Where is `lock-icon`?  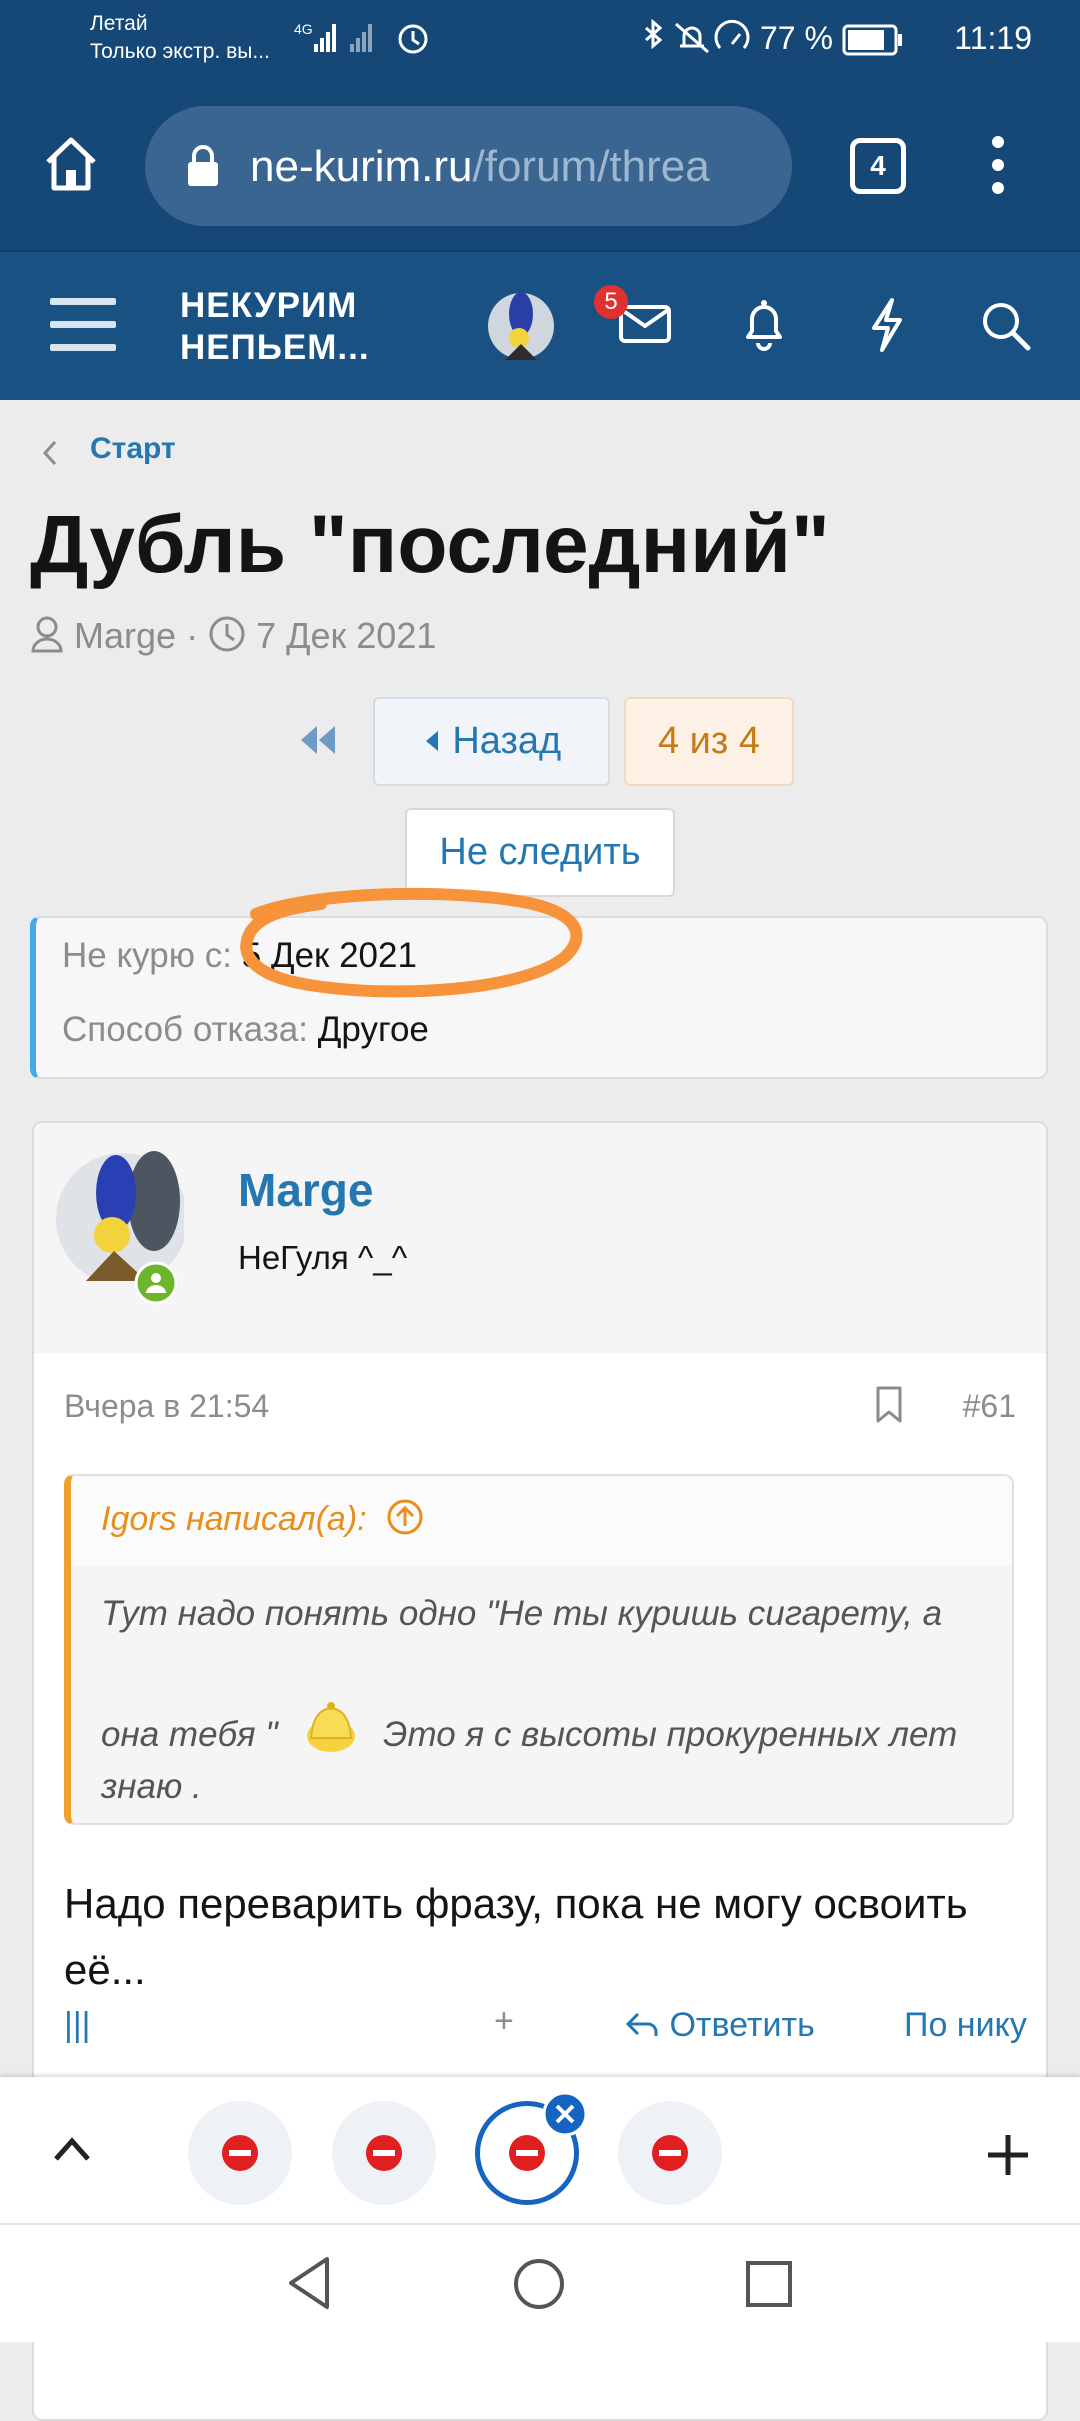 lock-icon is located at coordinates (203, 165).